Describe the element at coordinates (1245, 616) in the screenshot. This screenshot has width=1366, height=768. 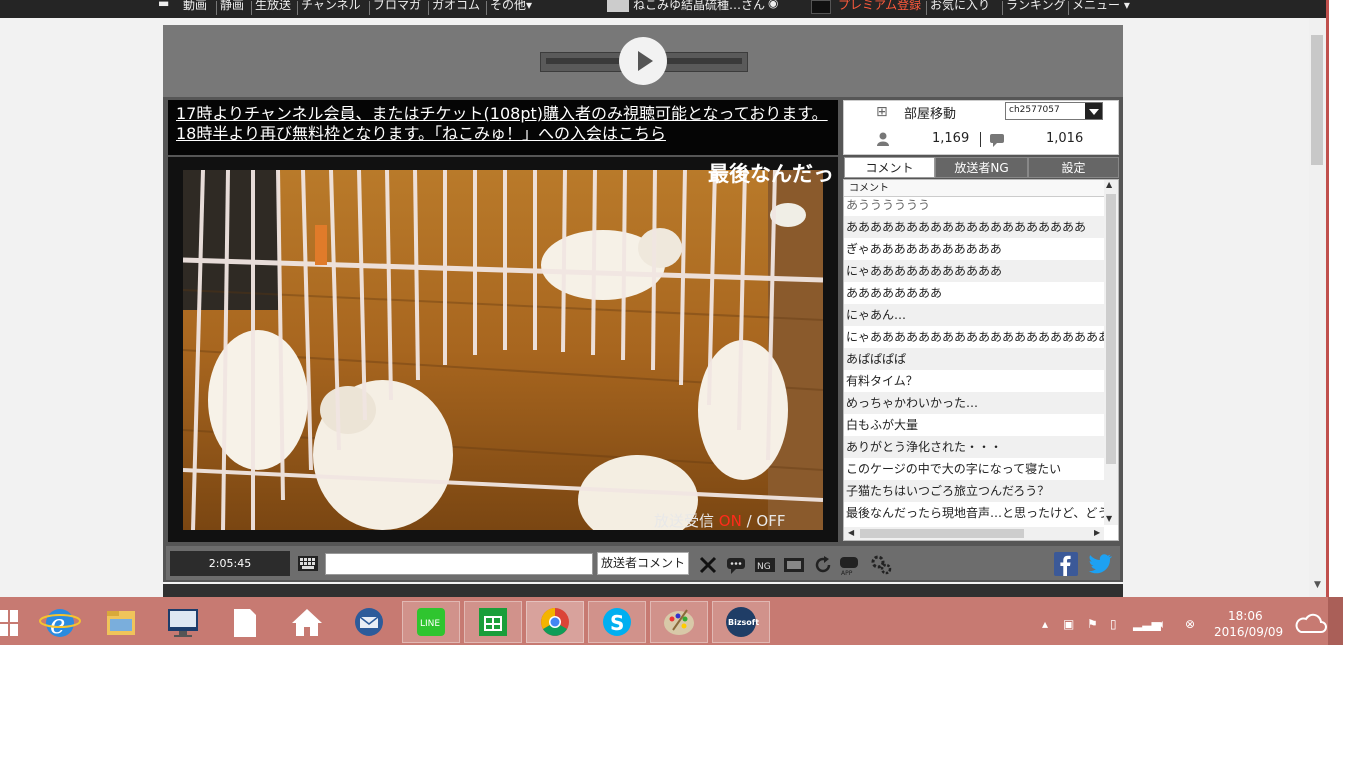
I see `tray-time: 18:06` at that location.